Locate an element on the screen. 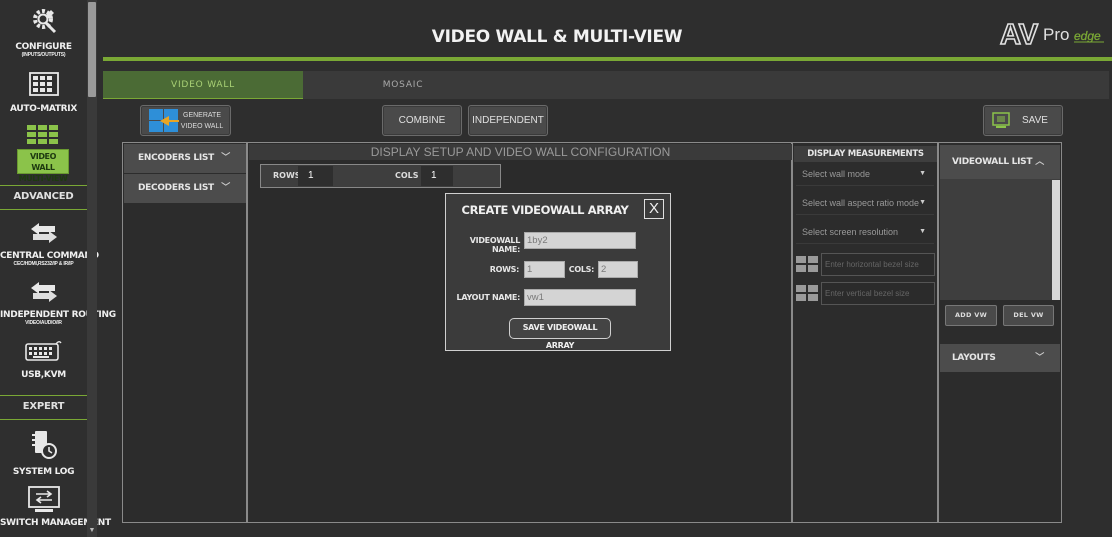 The image size is (1112, 537). nav-video-wall-label-2: MULTI-VIEW is located at coordinates (43, 178).